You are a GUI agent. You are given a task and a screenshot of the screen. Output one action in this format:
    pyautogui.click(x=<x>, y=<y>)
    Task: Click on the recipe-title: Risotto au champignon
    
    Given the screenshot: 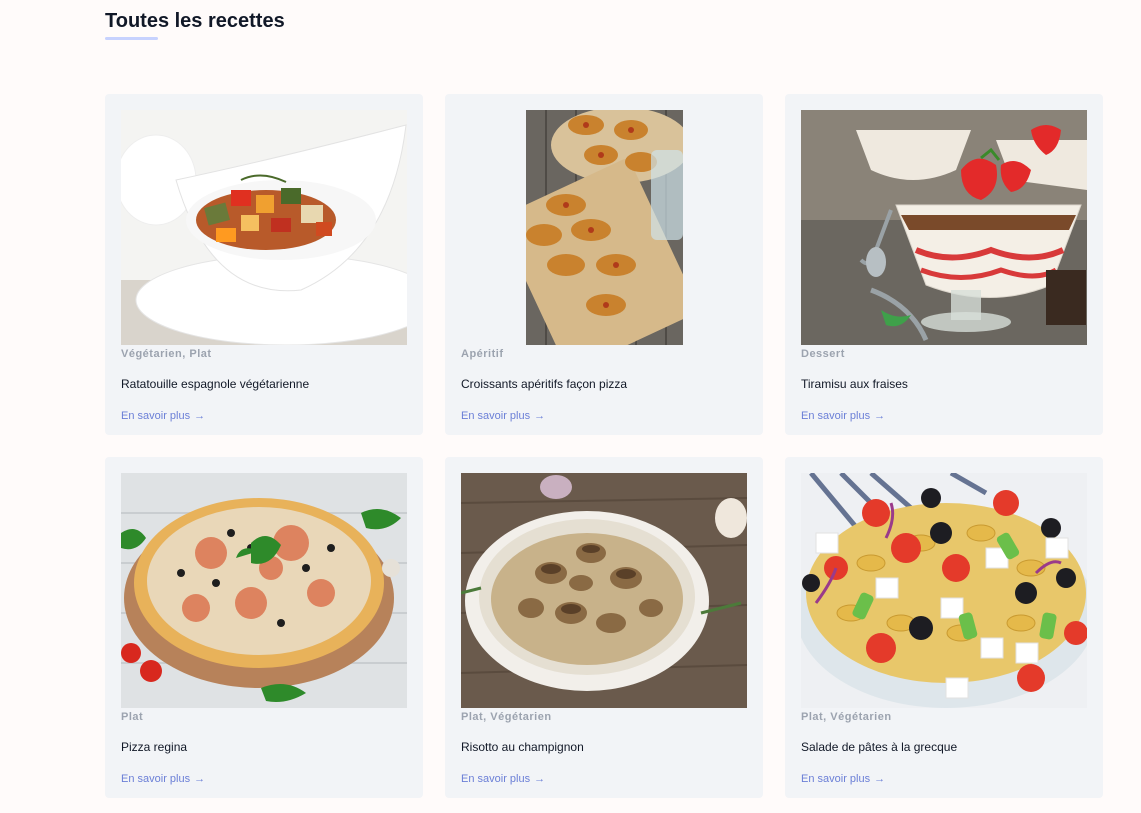 What is the action you would take?
    pyautogui.click(x=604, y=747)
    